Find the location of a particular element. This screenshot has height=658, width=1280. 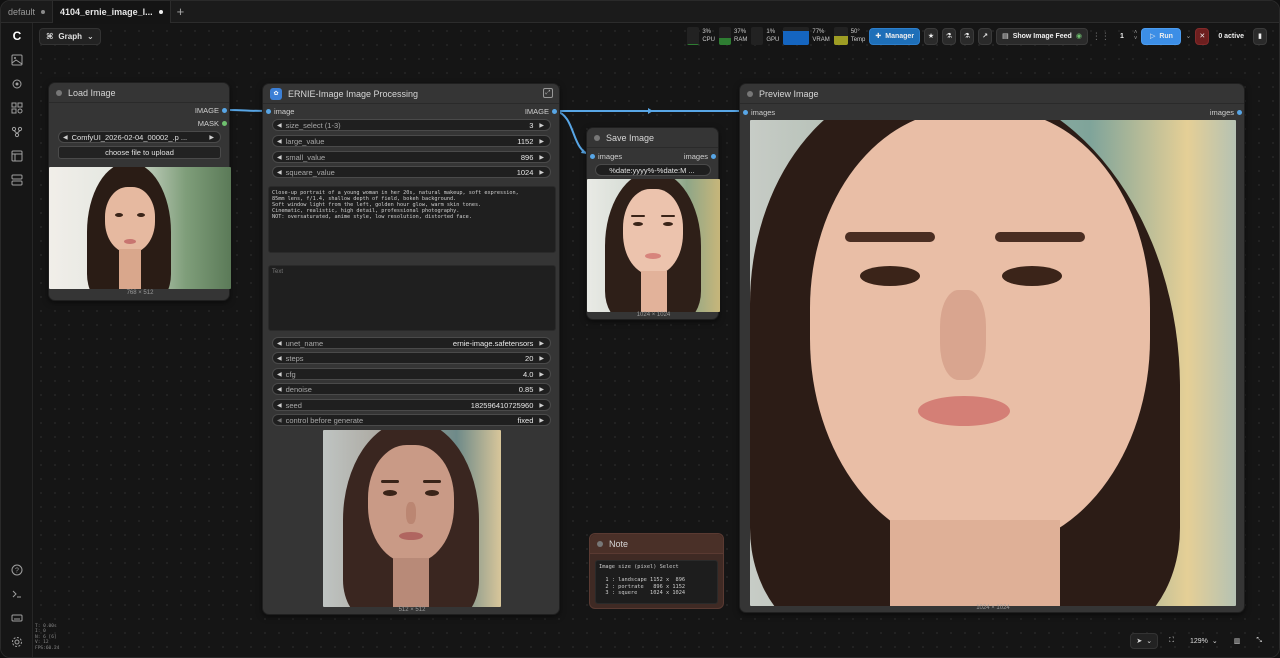

widget-value: 1024 is located at coordinates (525, 172).